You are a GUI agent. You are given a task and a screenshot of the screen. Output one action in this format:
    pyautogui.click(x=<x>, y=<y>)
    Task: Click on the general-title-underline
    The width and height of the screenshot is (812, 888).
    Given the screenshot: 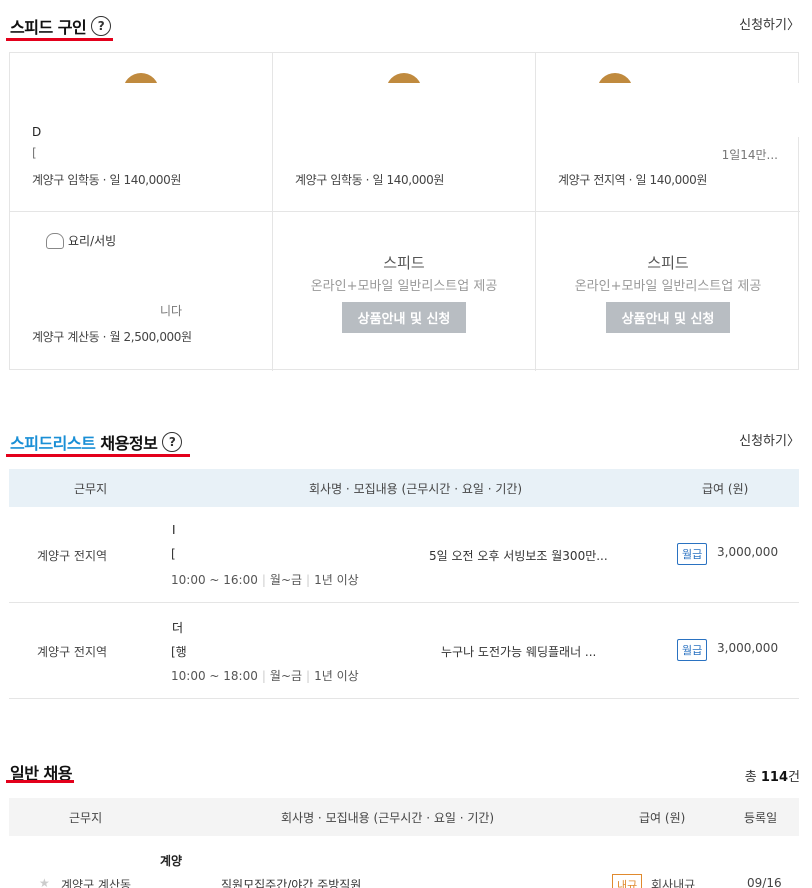 What is the action you would take?
    pyautogui.click(x=40, y=781)
    